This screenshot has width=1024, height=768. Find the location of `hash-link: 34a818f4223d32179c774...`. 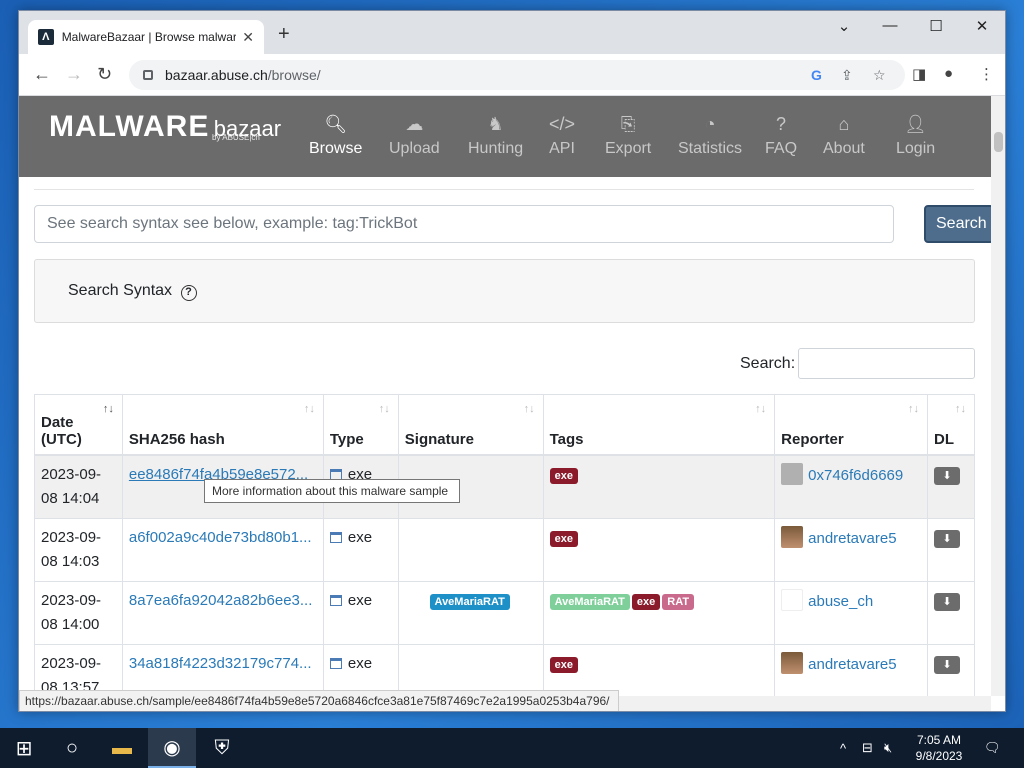

hash-link: 34a818f4223d32179c774... is located at coordinates (220, 663).